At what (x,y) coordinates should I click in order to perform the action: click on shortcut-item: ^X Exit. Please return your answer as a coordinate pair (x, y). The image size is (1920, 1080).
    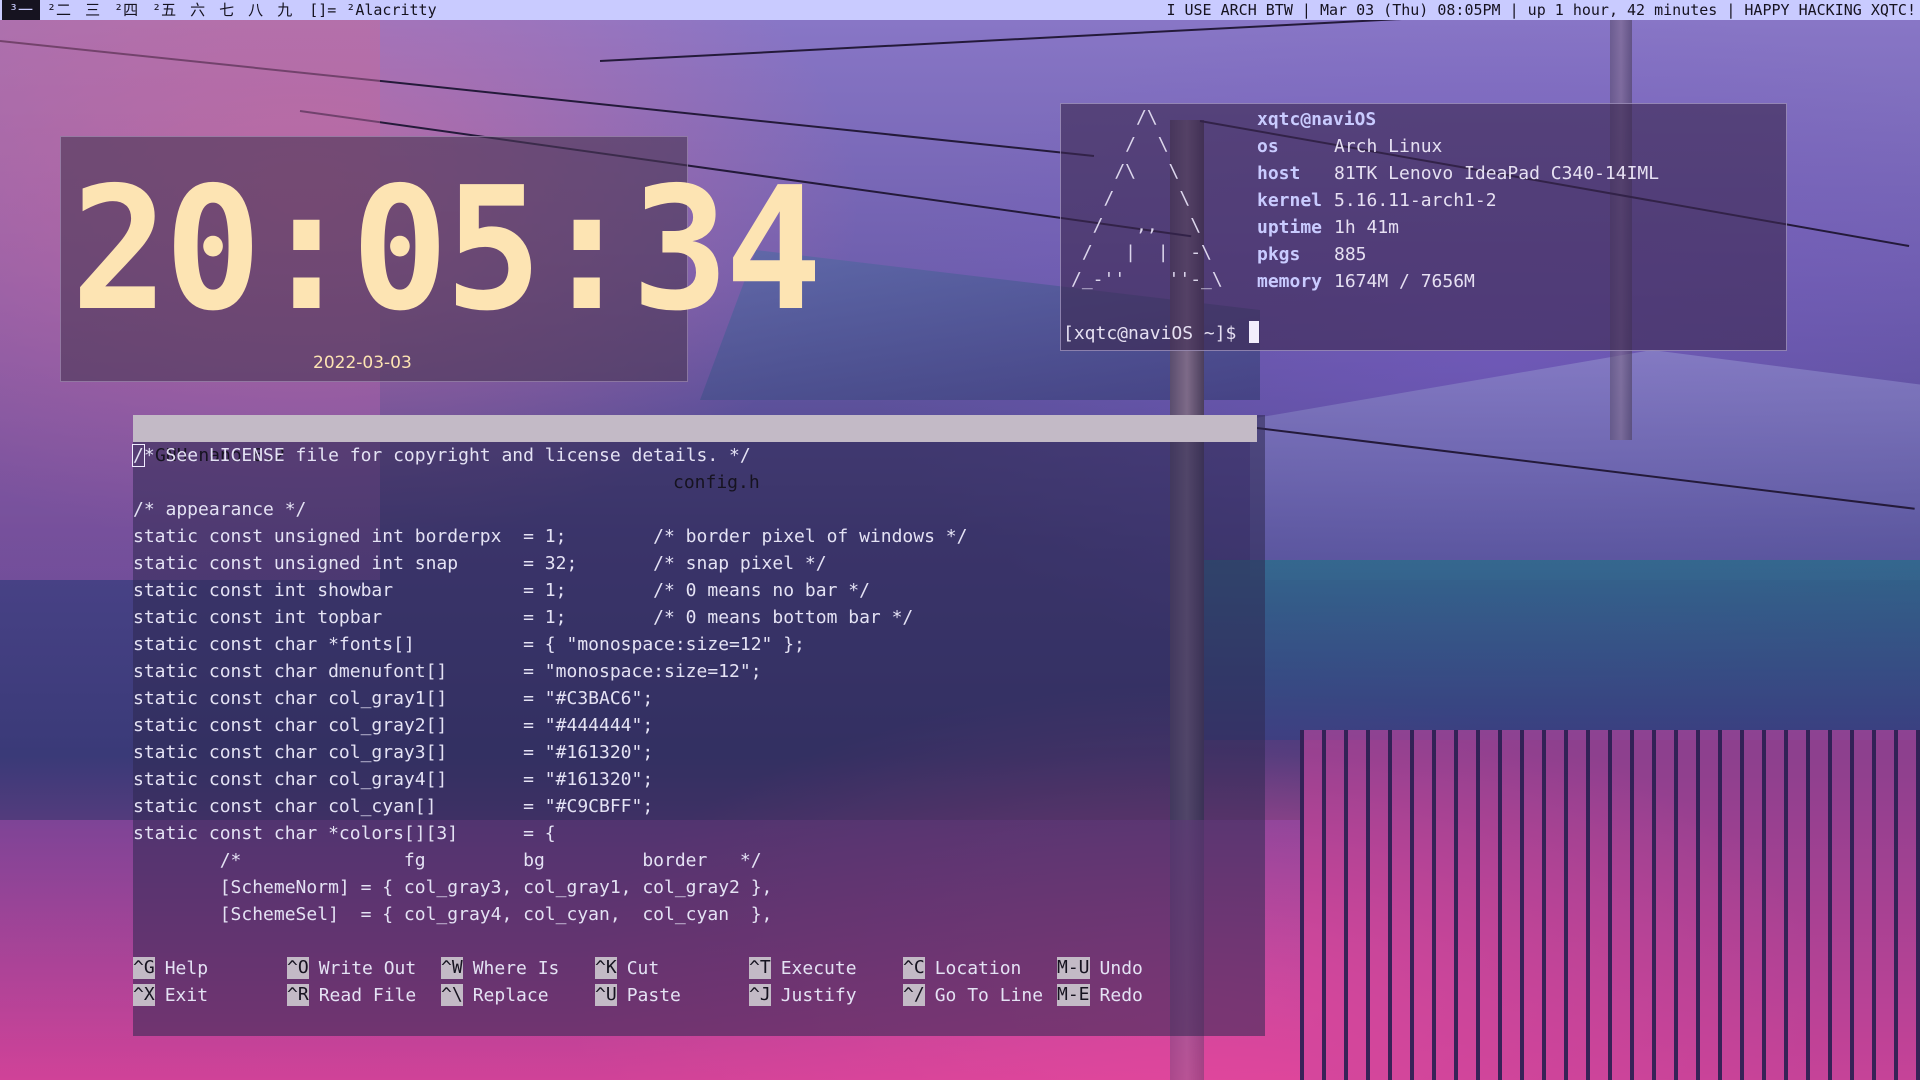
    Looking at the image, I should click on (210, 995).